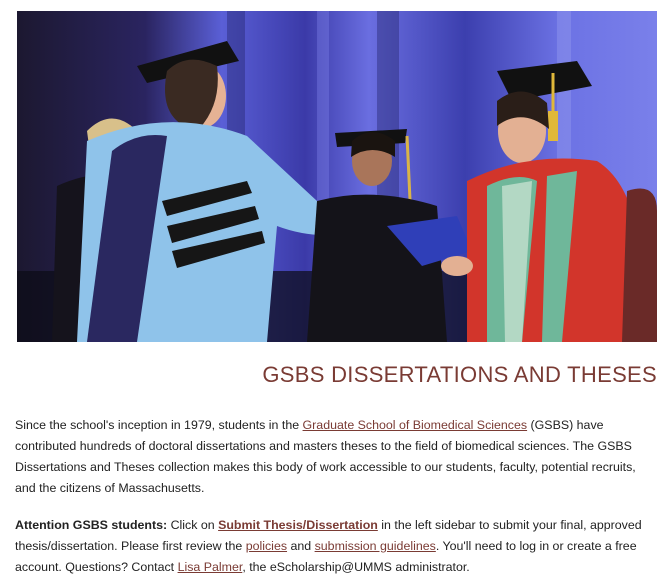 This screenshot has width=670, height=586. I want to click on attention-text-click-on: Click on, so click(193, 525).